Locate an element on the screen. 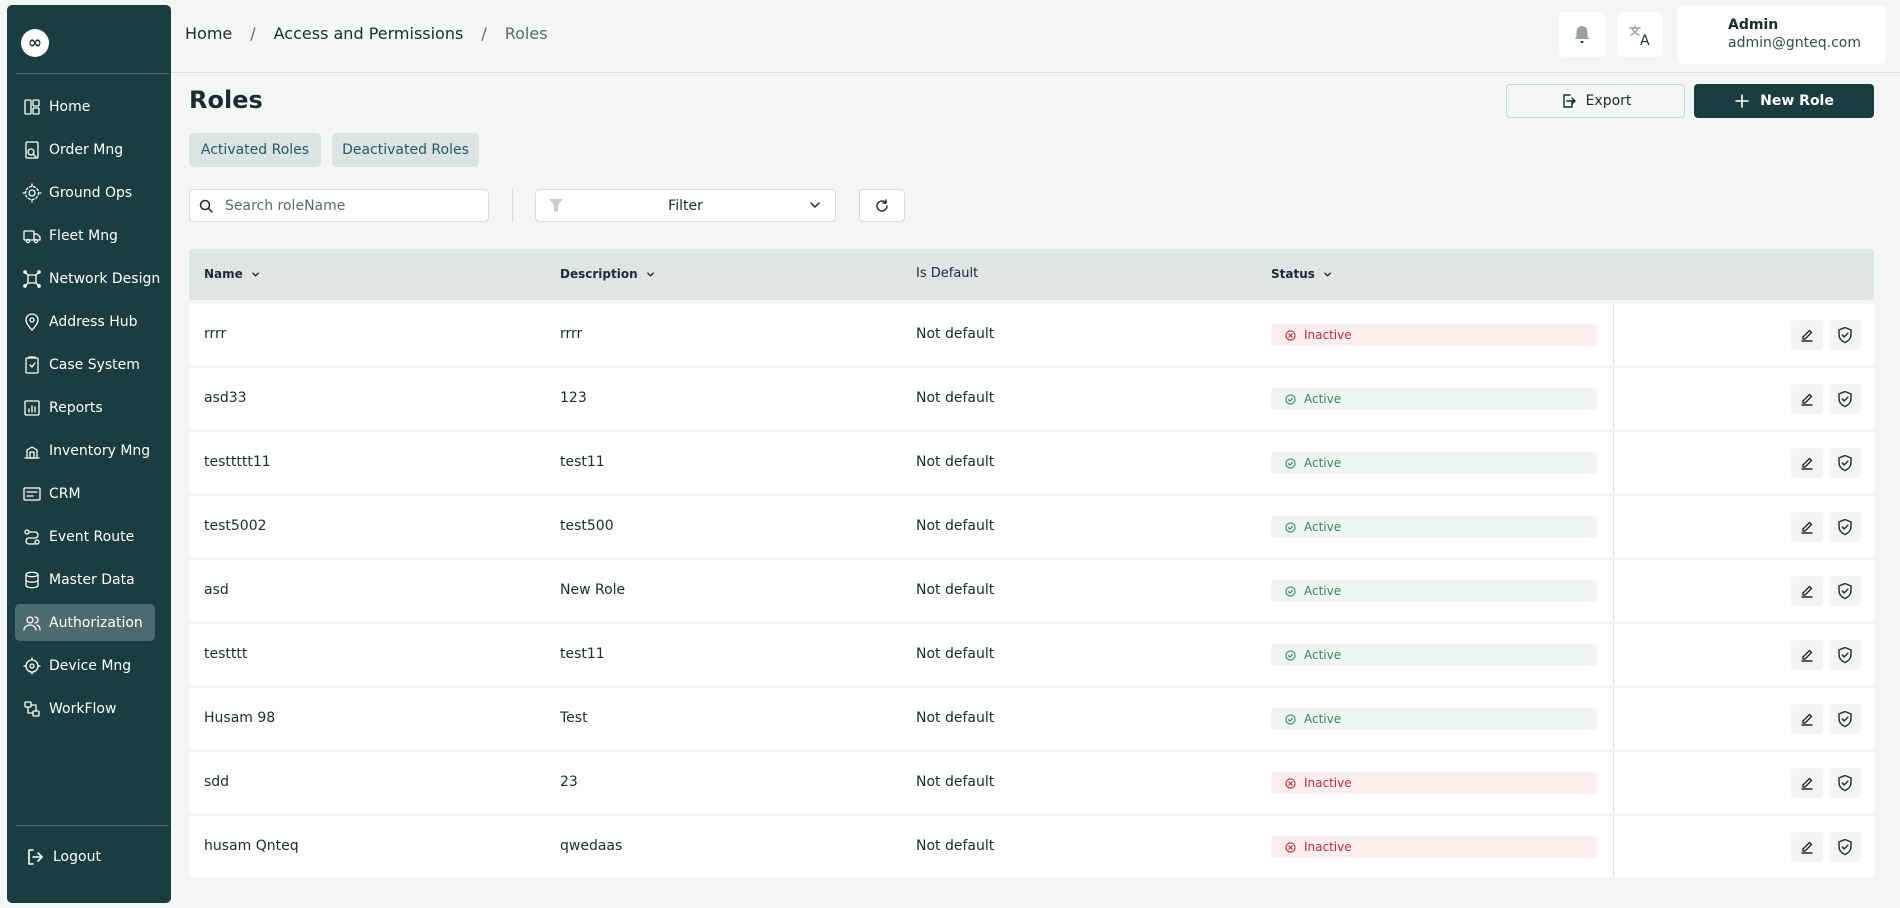 The image size is (1900, 908). logo: ∞ is located at coordinates (35, 43).